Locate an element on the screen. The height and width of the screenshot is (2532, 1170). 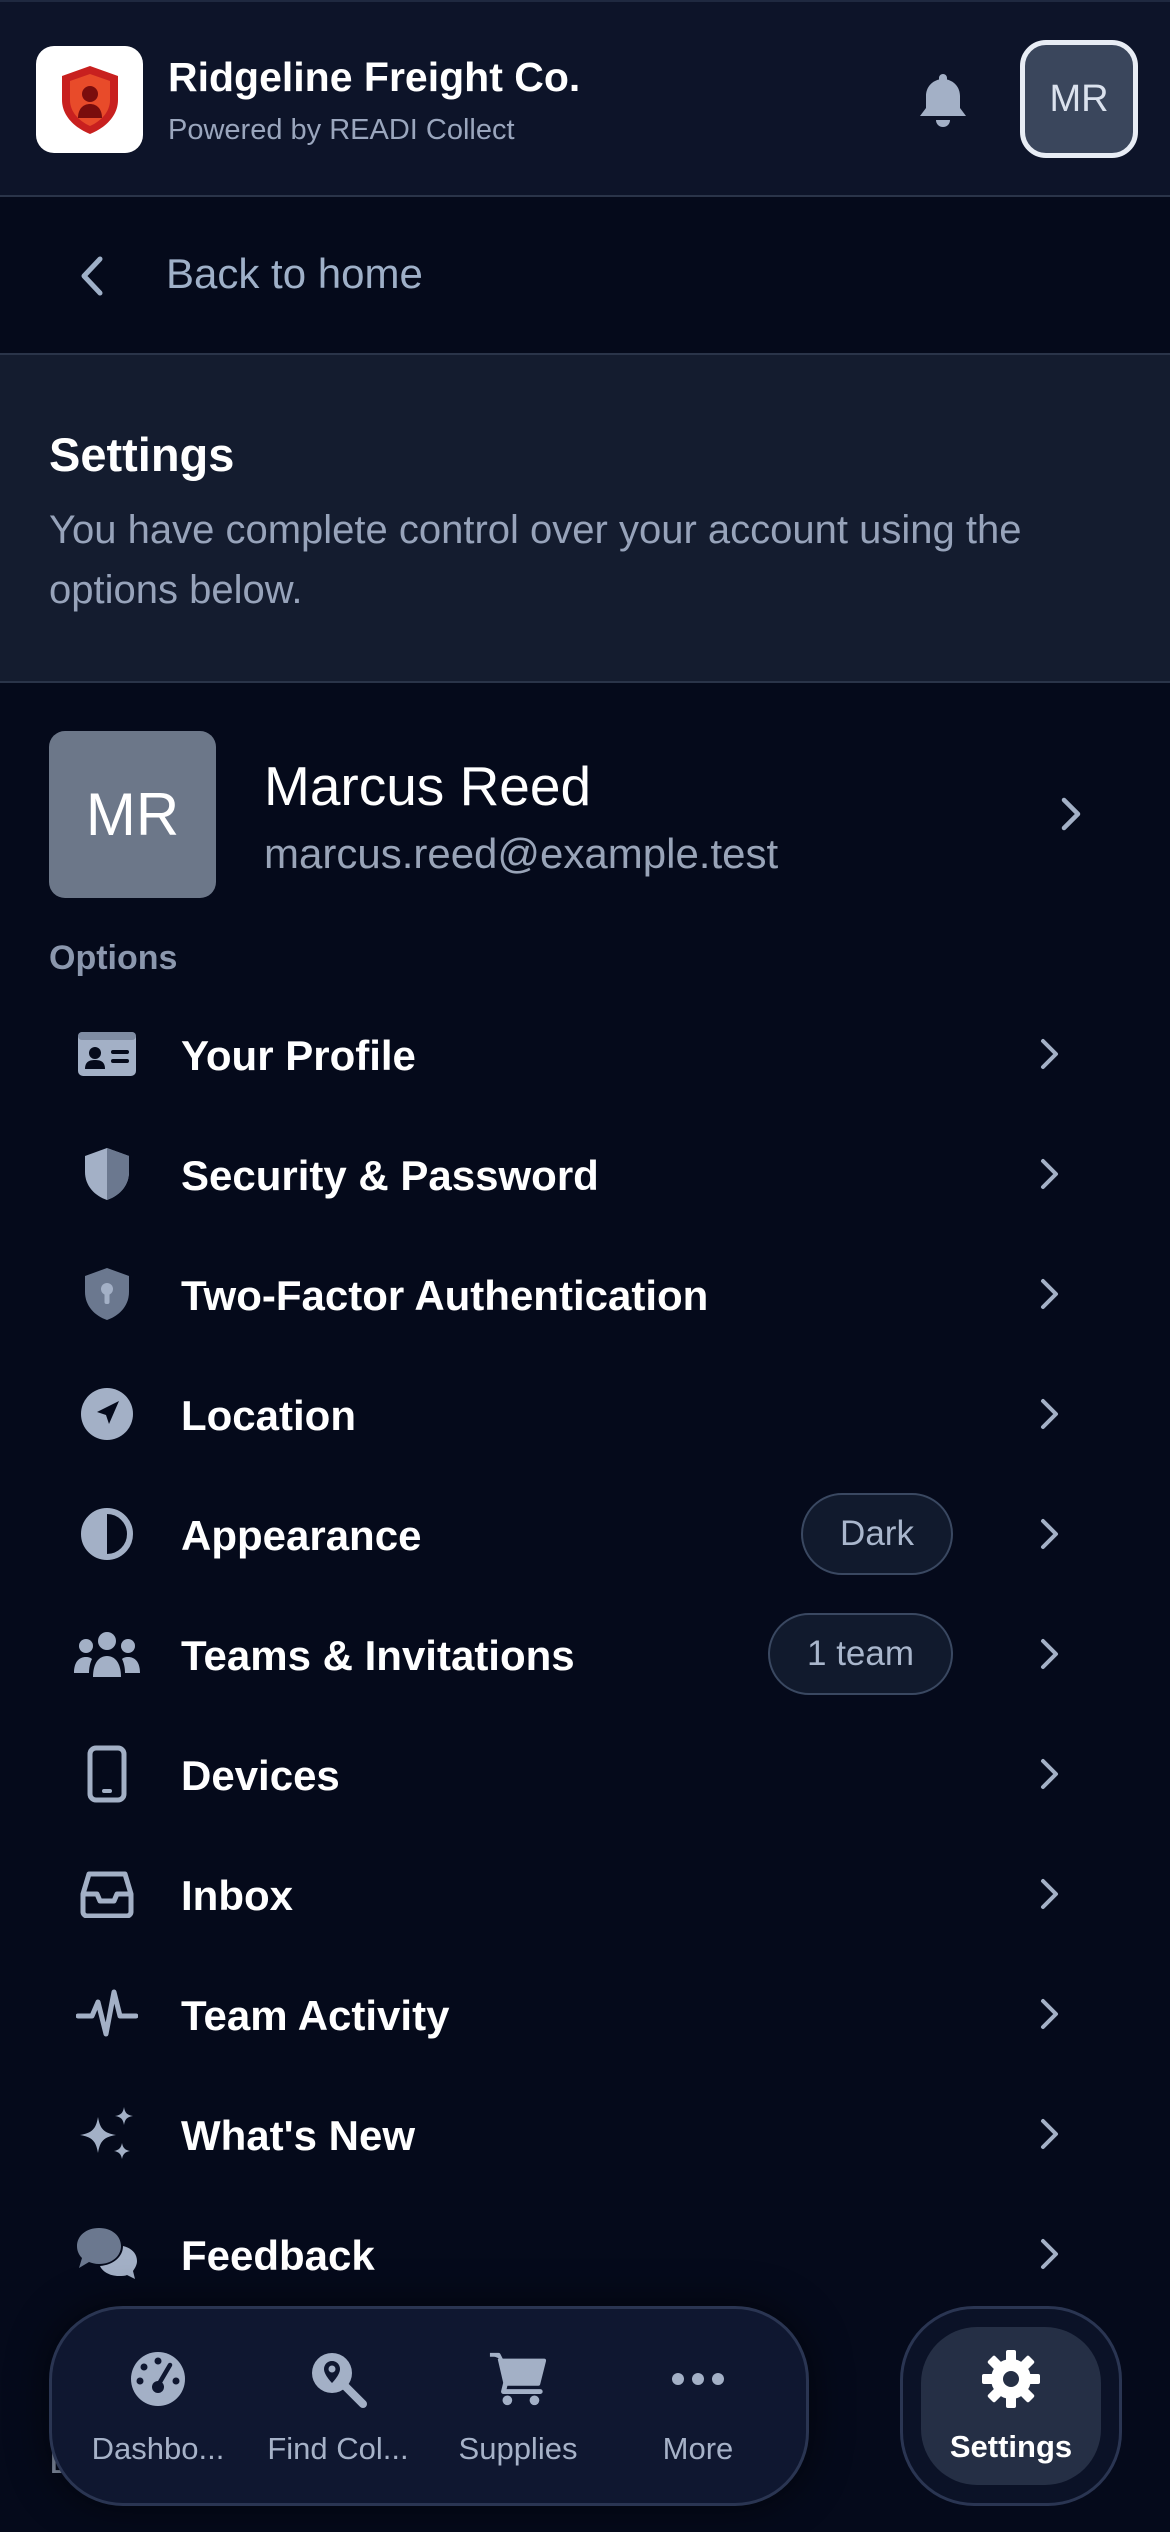
nav-tab-label: Supplies is located at coordinates (518, 2448).